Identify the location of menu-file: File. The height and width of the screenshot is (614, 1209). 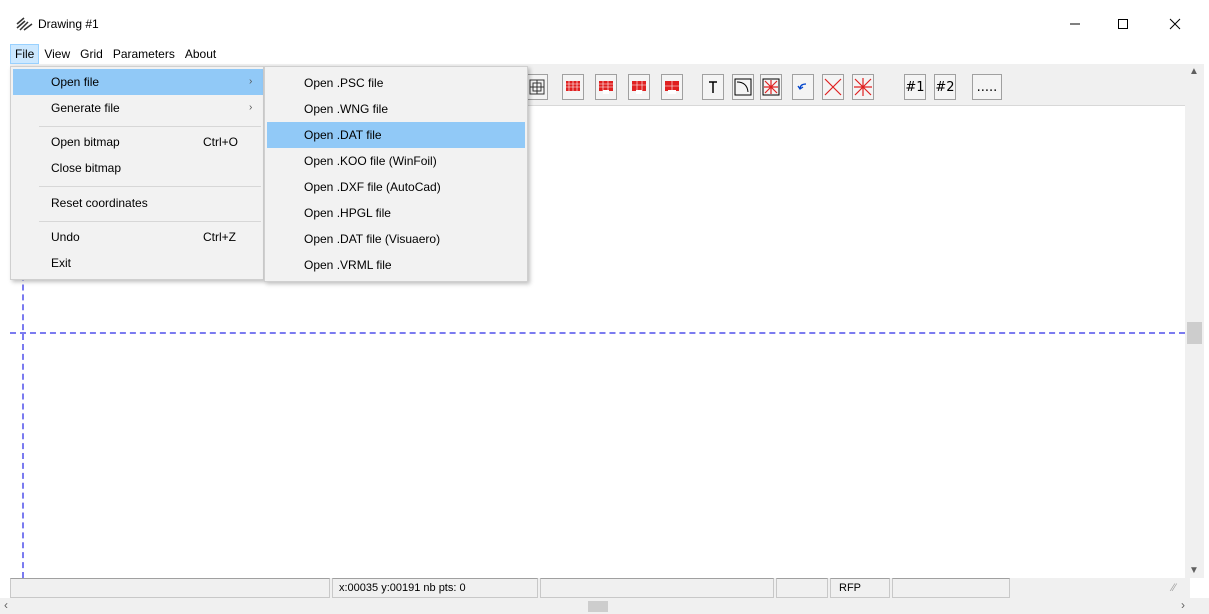
(25, 54).